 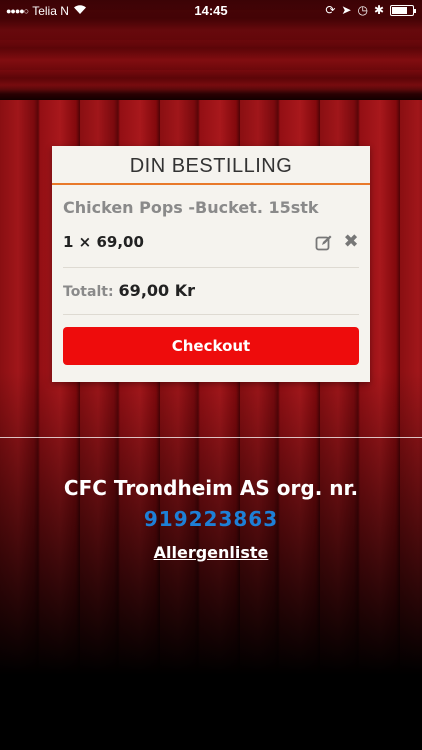 I want to click on battery-icon, so click(x=403, y=10).